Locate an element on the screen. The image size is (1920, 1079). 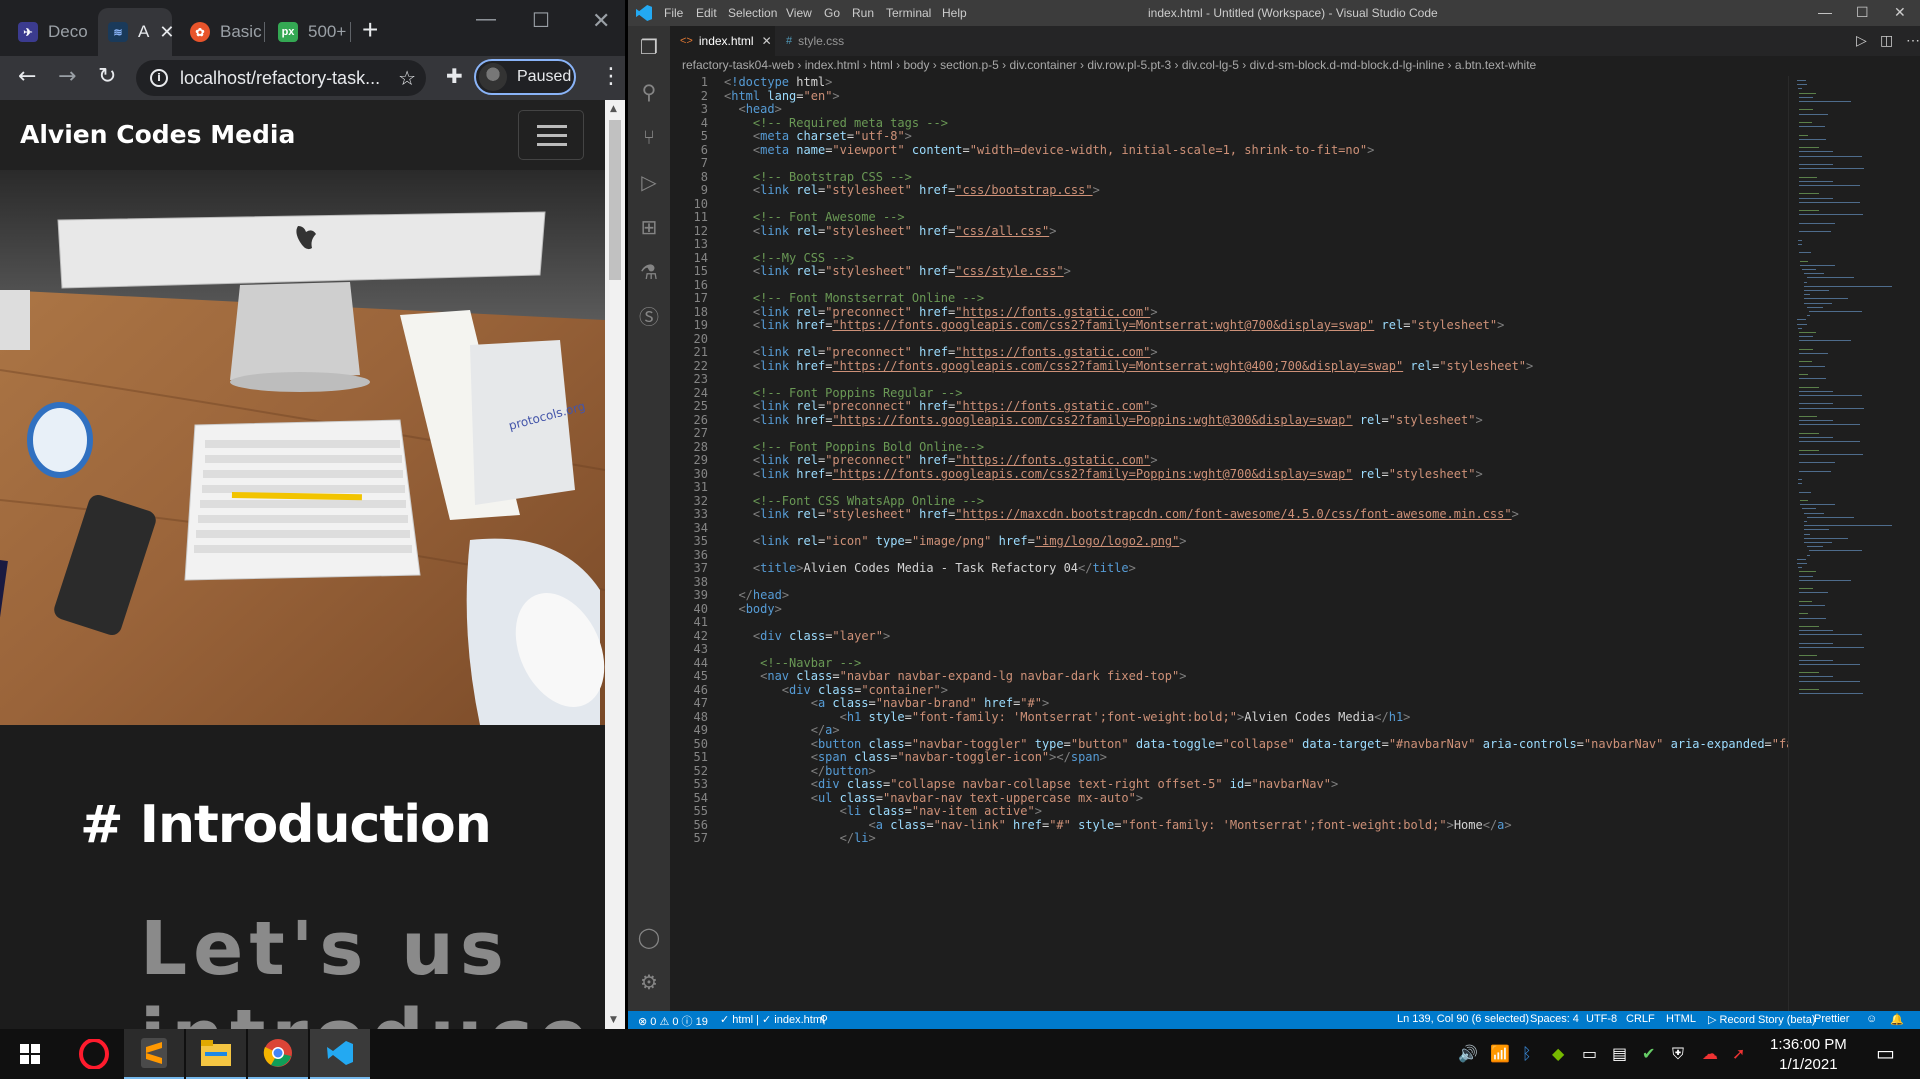
bookmark-star-icon: ☆ is located at coordinates (407, 78).